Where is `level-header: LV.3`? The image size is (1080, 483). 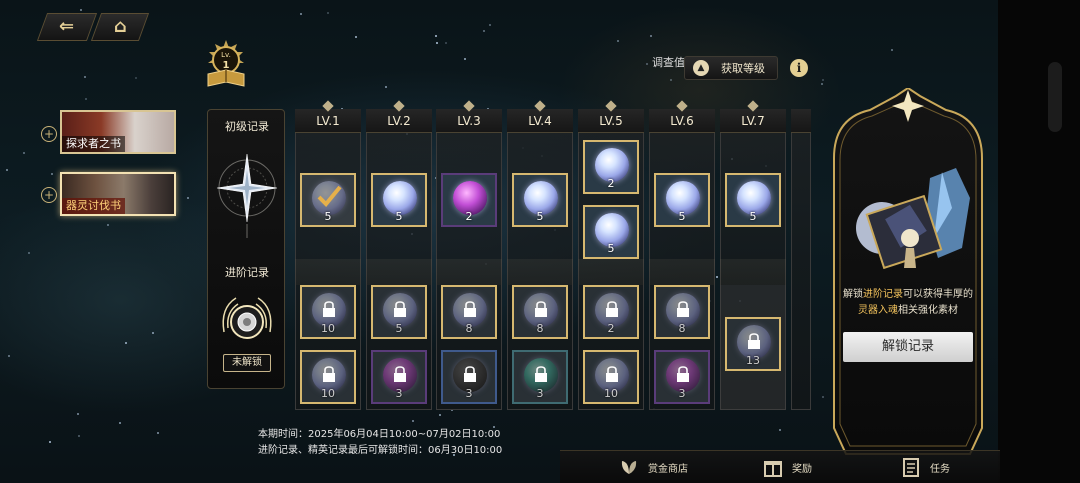 level-header: LV.3 is located at coordinates (469, 121).